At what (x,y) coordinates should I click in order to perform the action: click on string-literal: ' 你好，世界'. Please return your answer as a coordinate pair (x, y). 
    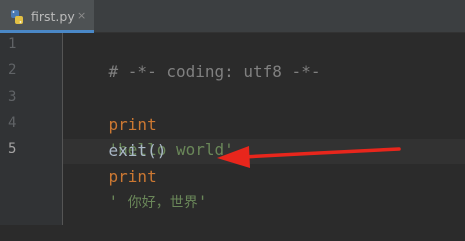
    Looking at the image, I should click on (158, 201).